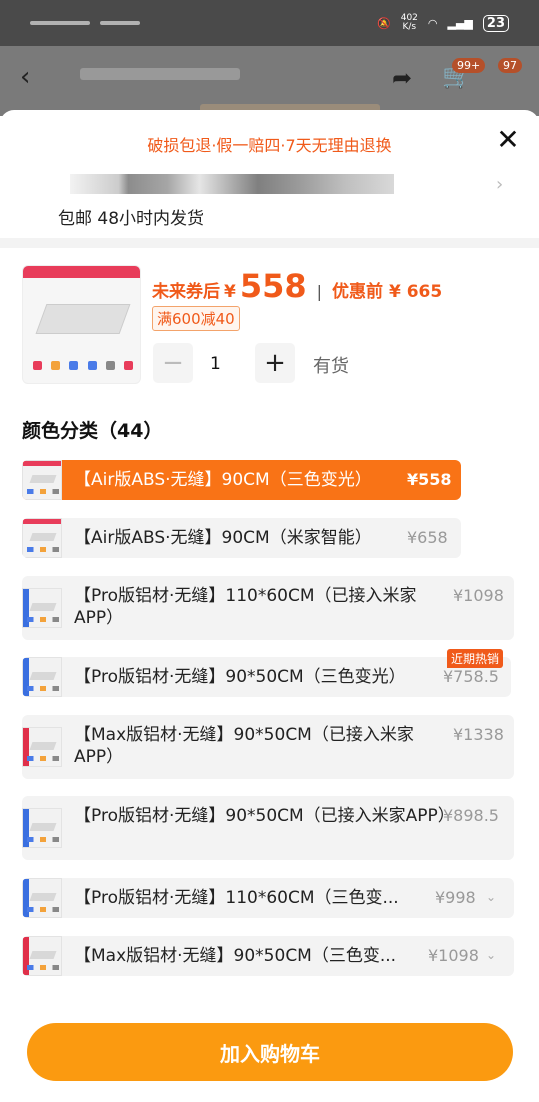  I want to click on messages-badge: 97, so click(510, 65).